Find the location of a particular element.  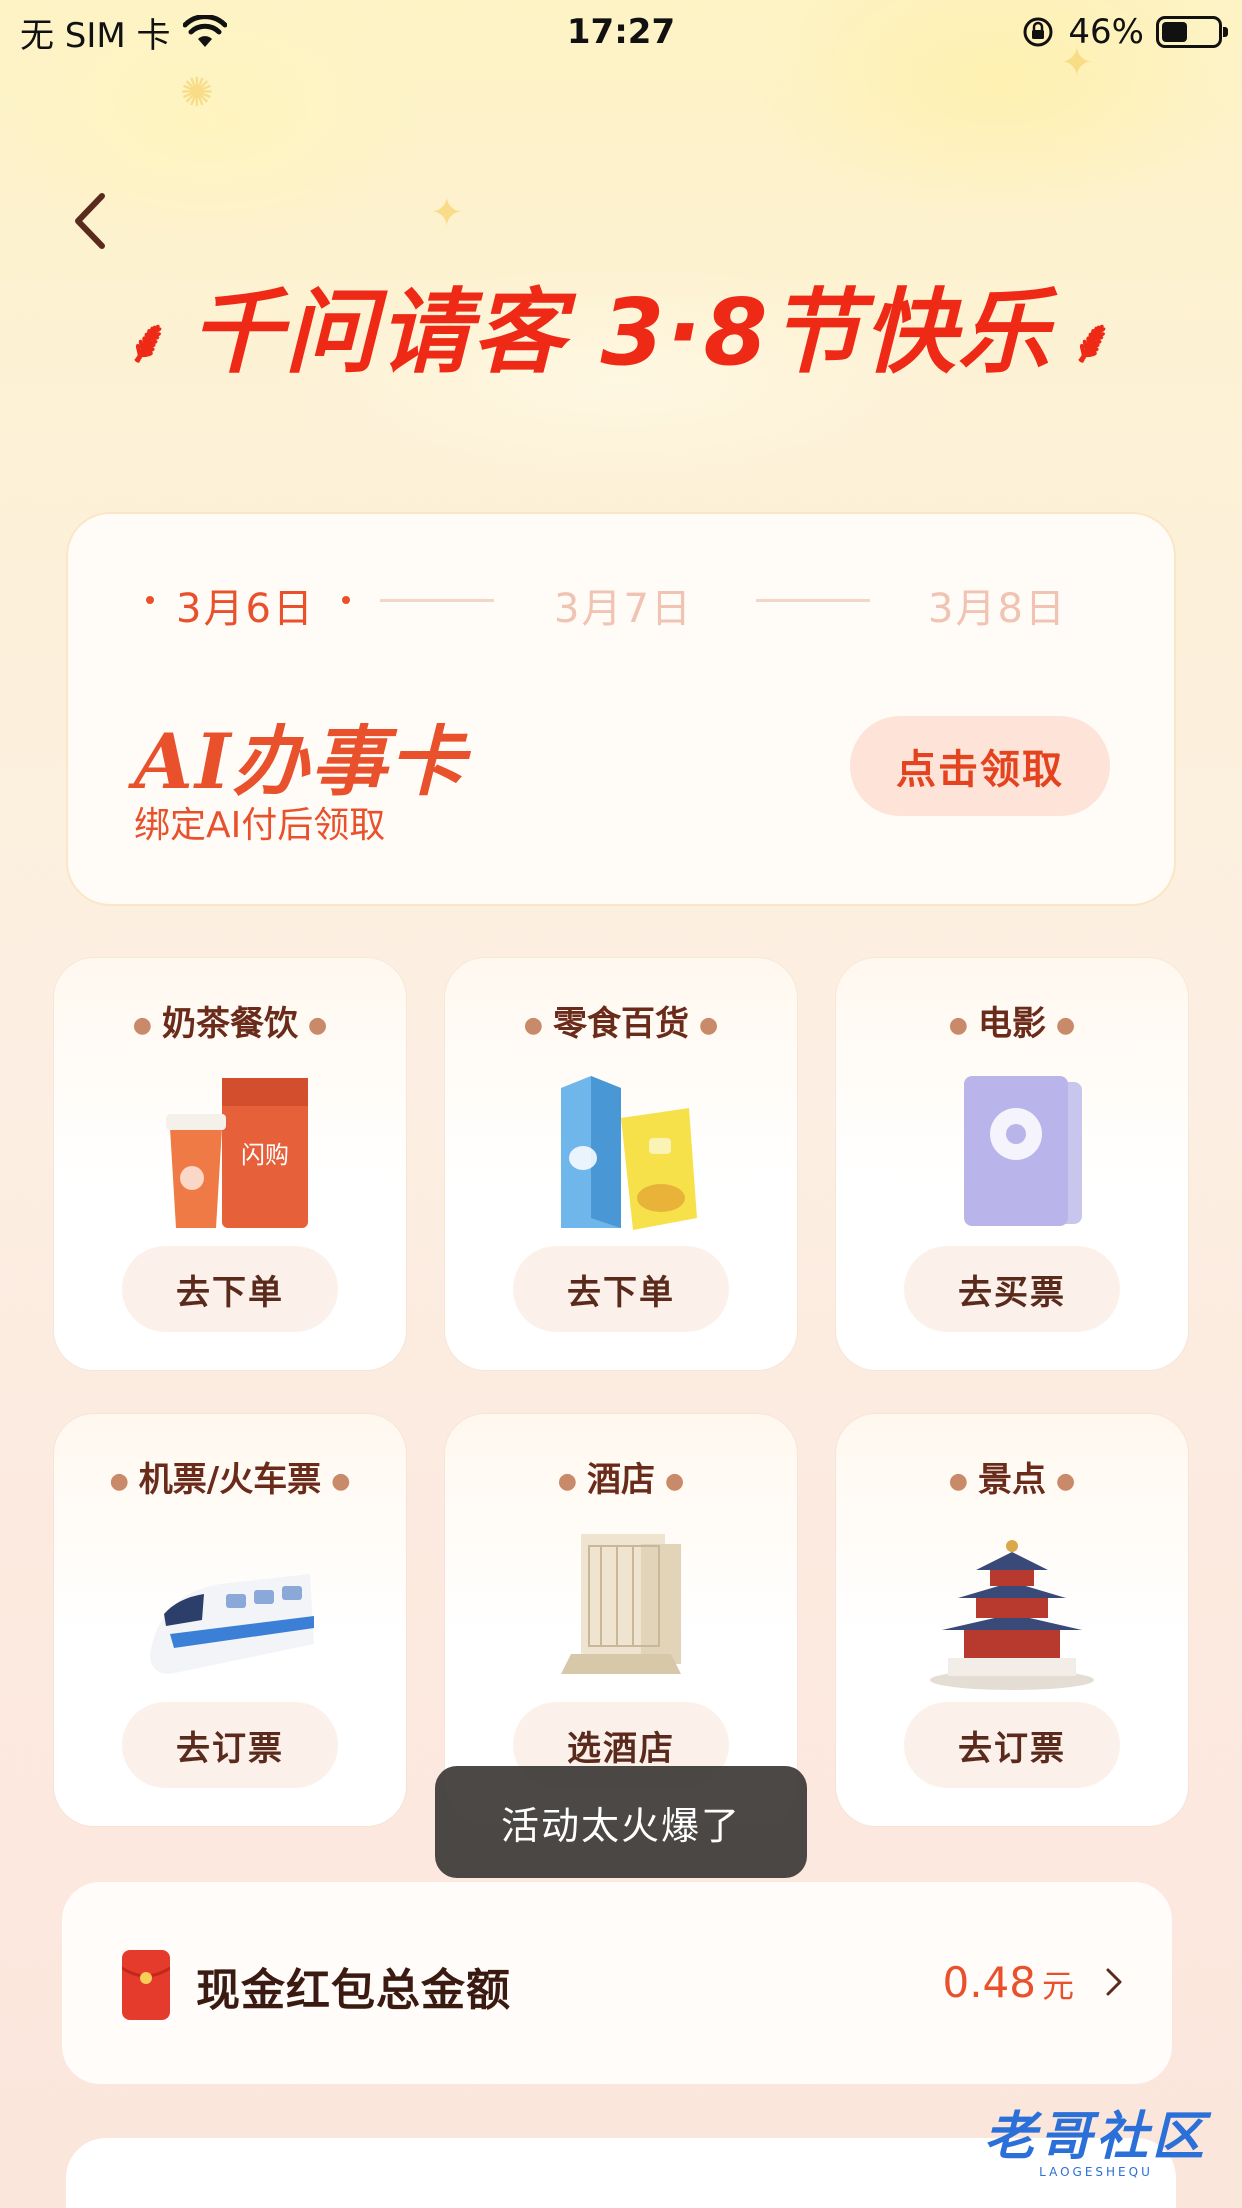

ai-card-subtitle: 绑定AI付后领取 is located at coordinates (260, 825).